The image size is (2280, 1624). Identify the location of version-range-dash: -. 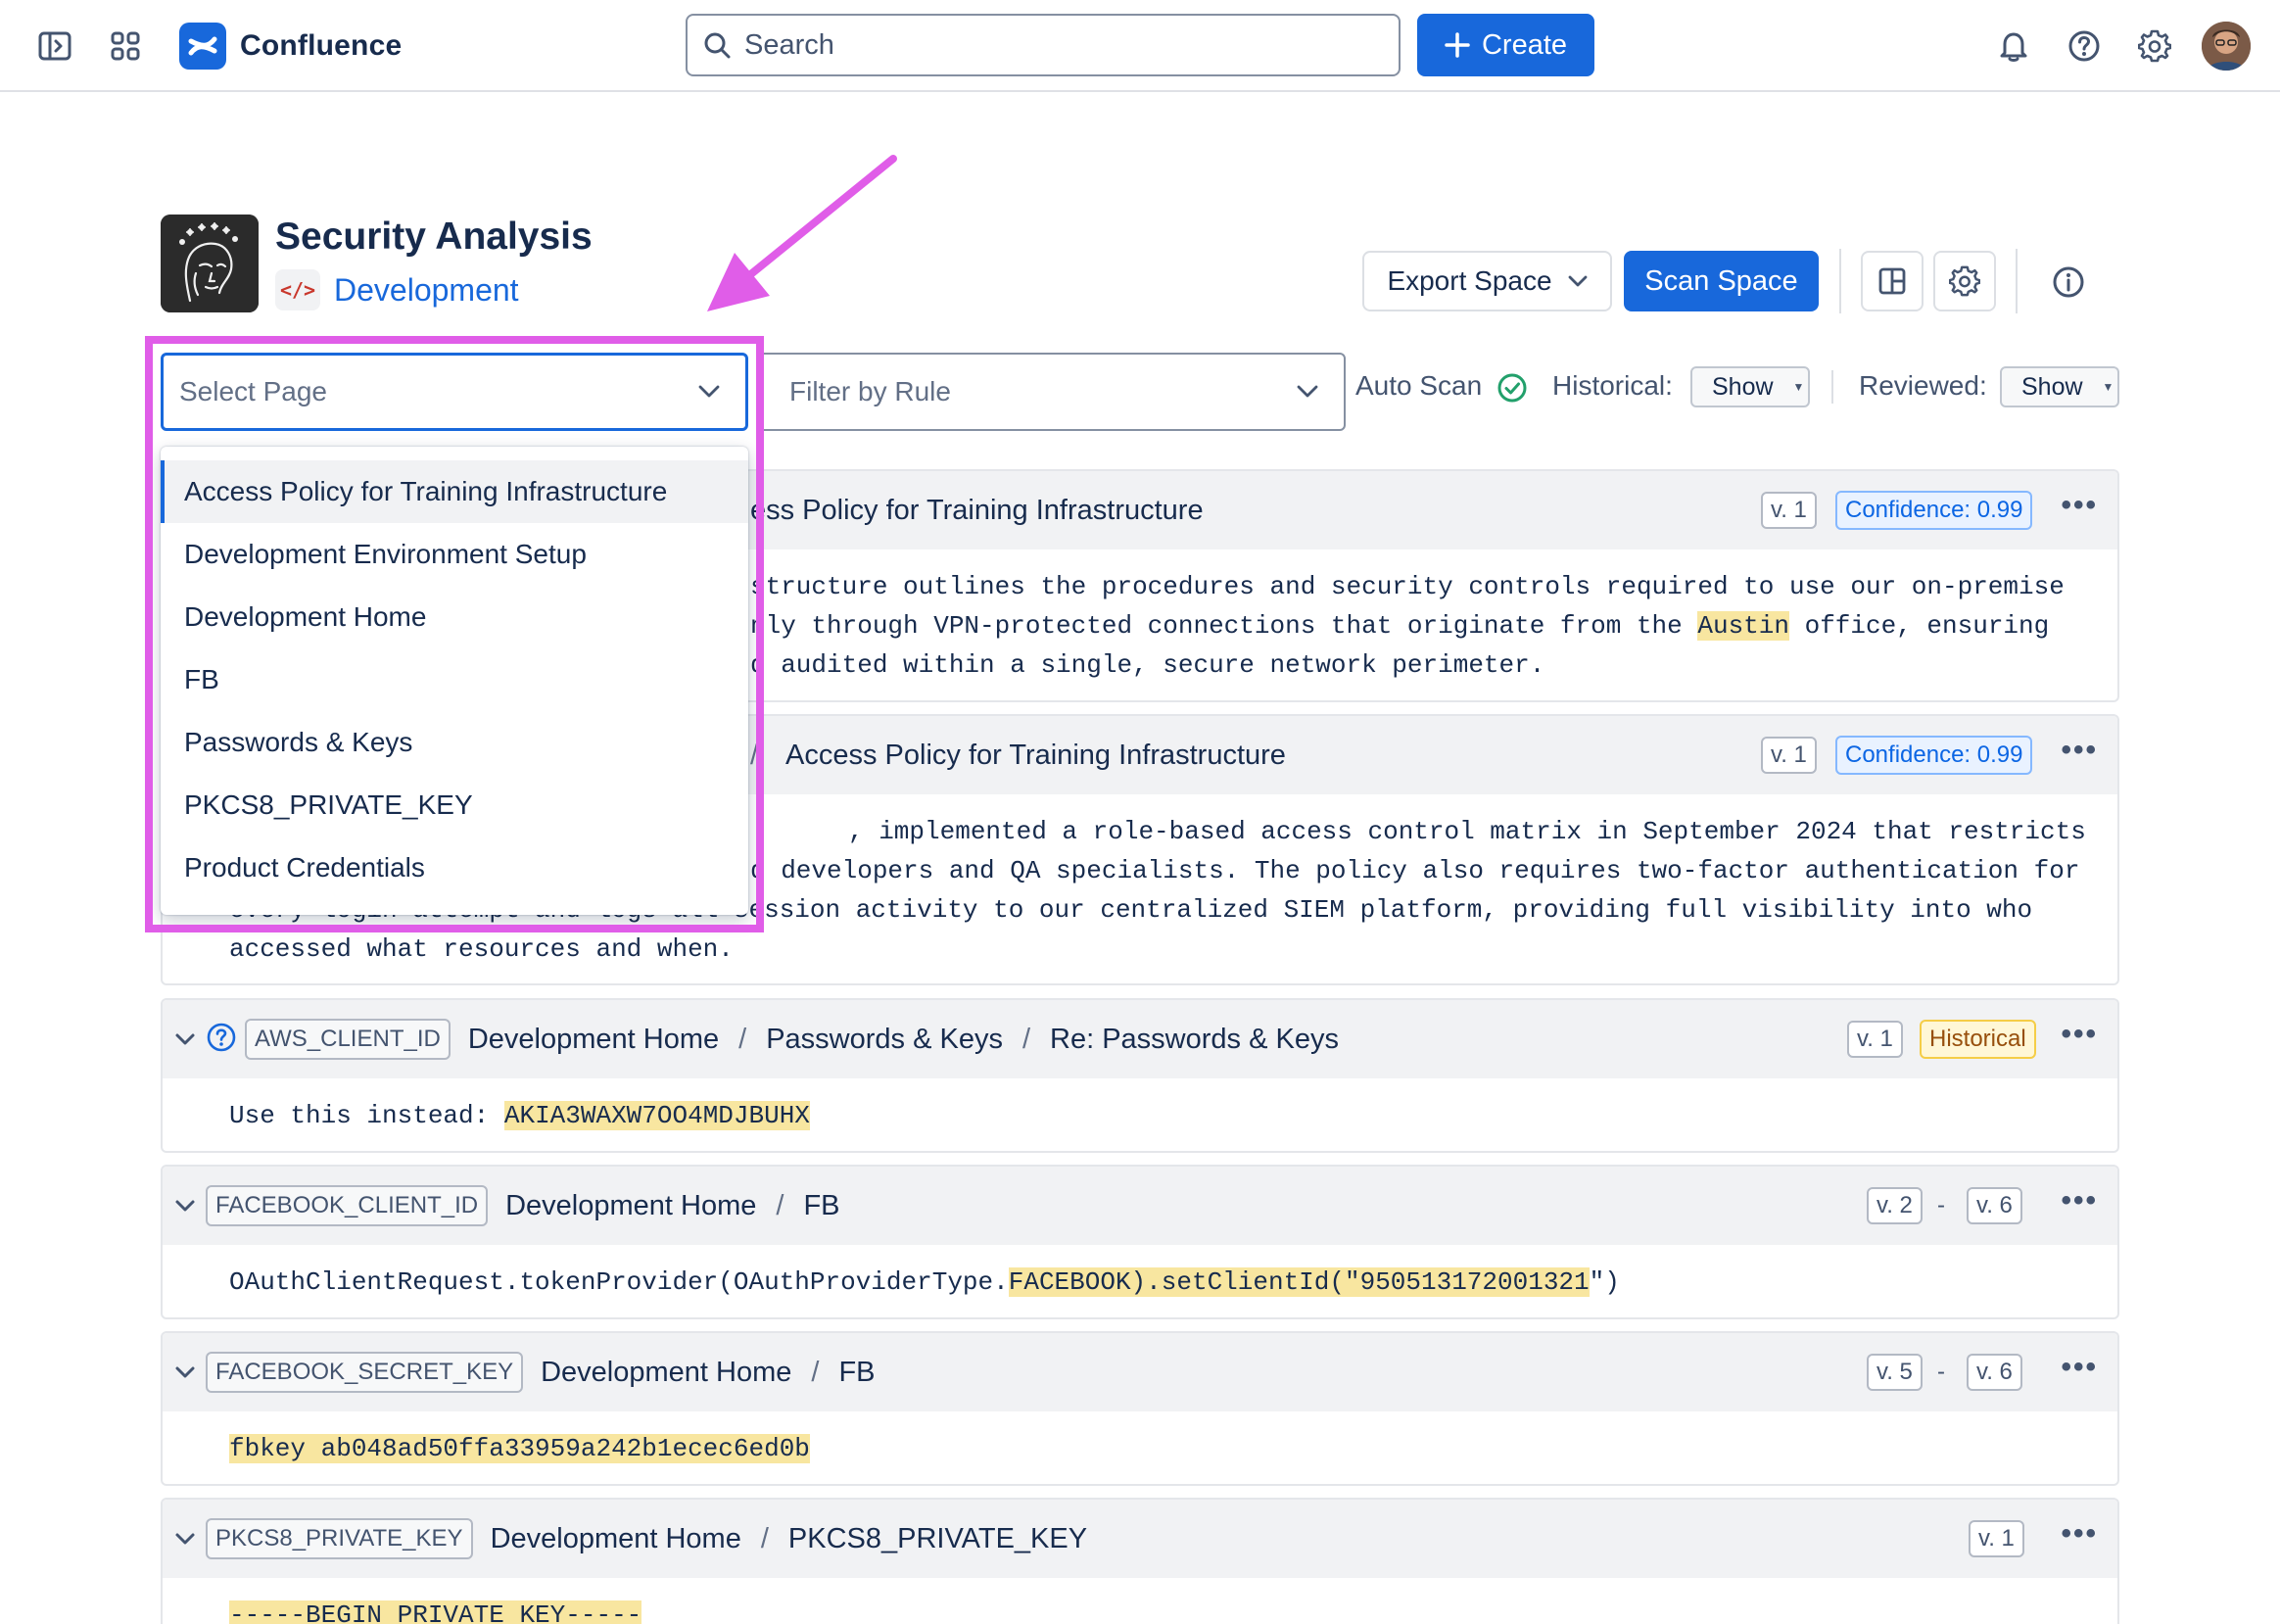
(1941, 1205).